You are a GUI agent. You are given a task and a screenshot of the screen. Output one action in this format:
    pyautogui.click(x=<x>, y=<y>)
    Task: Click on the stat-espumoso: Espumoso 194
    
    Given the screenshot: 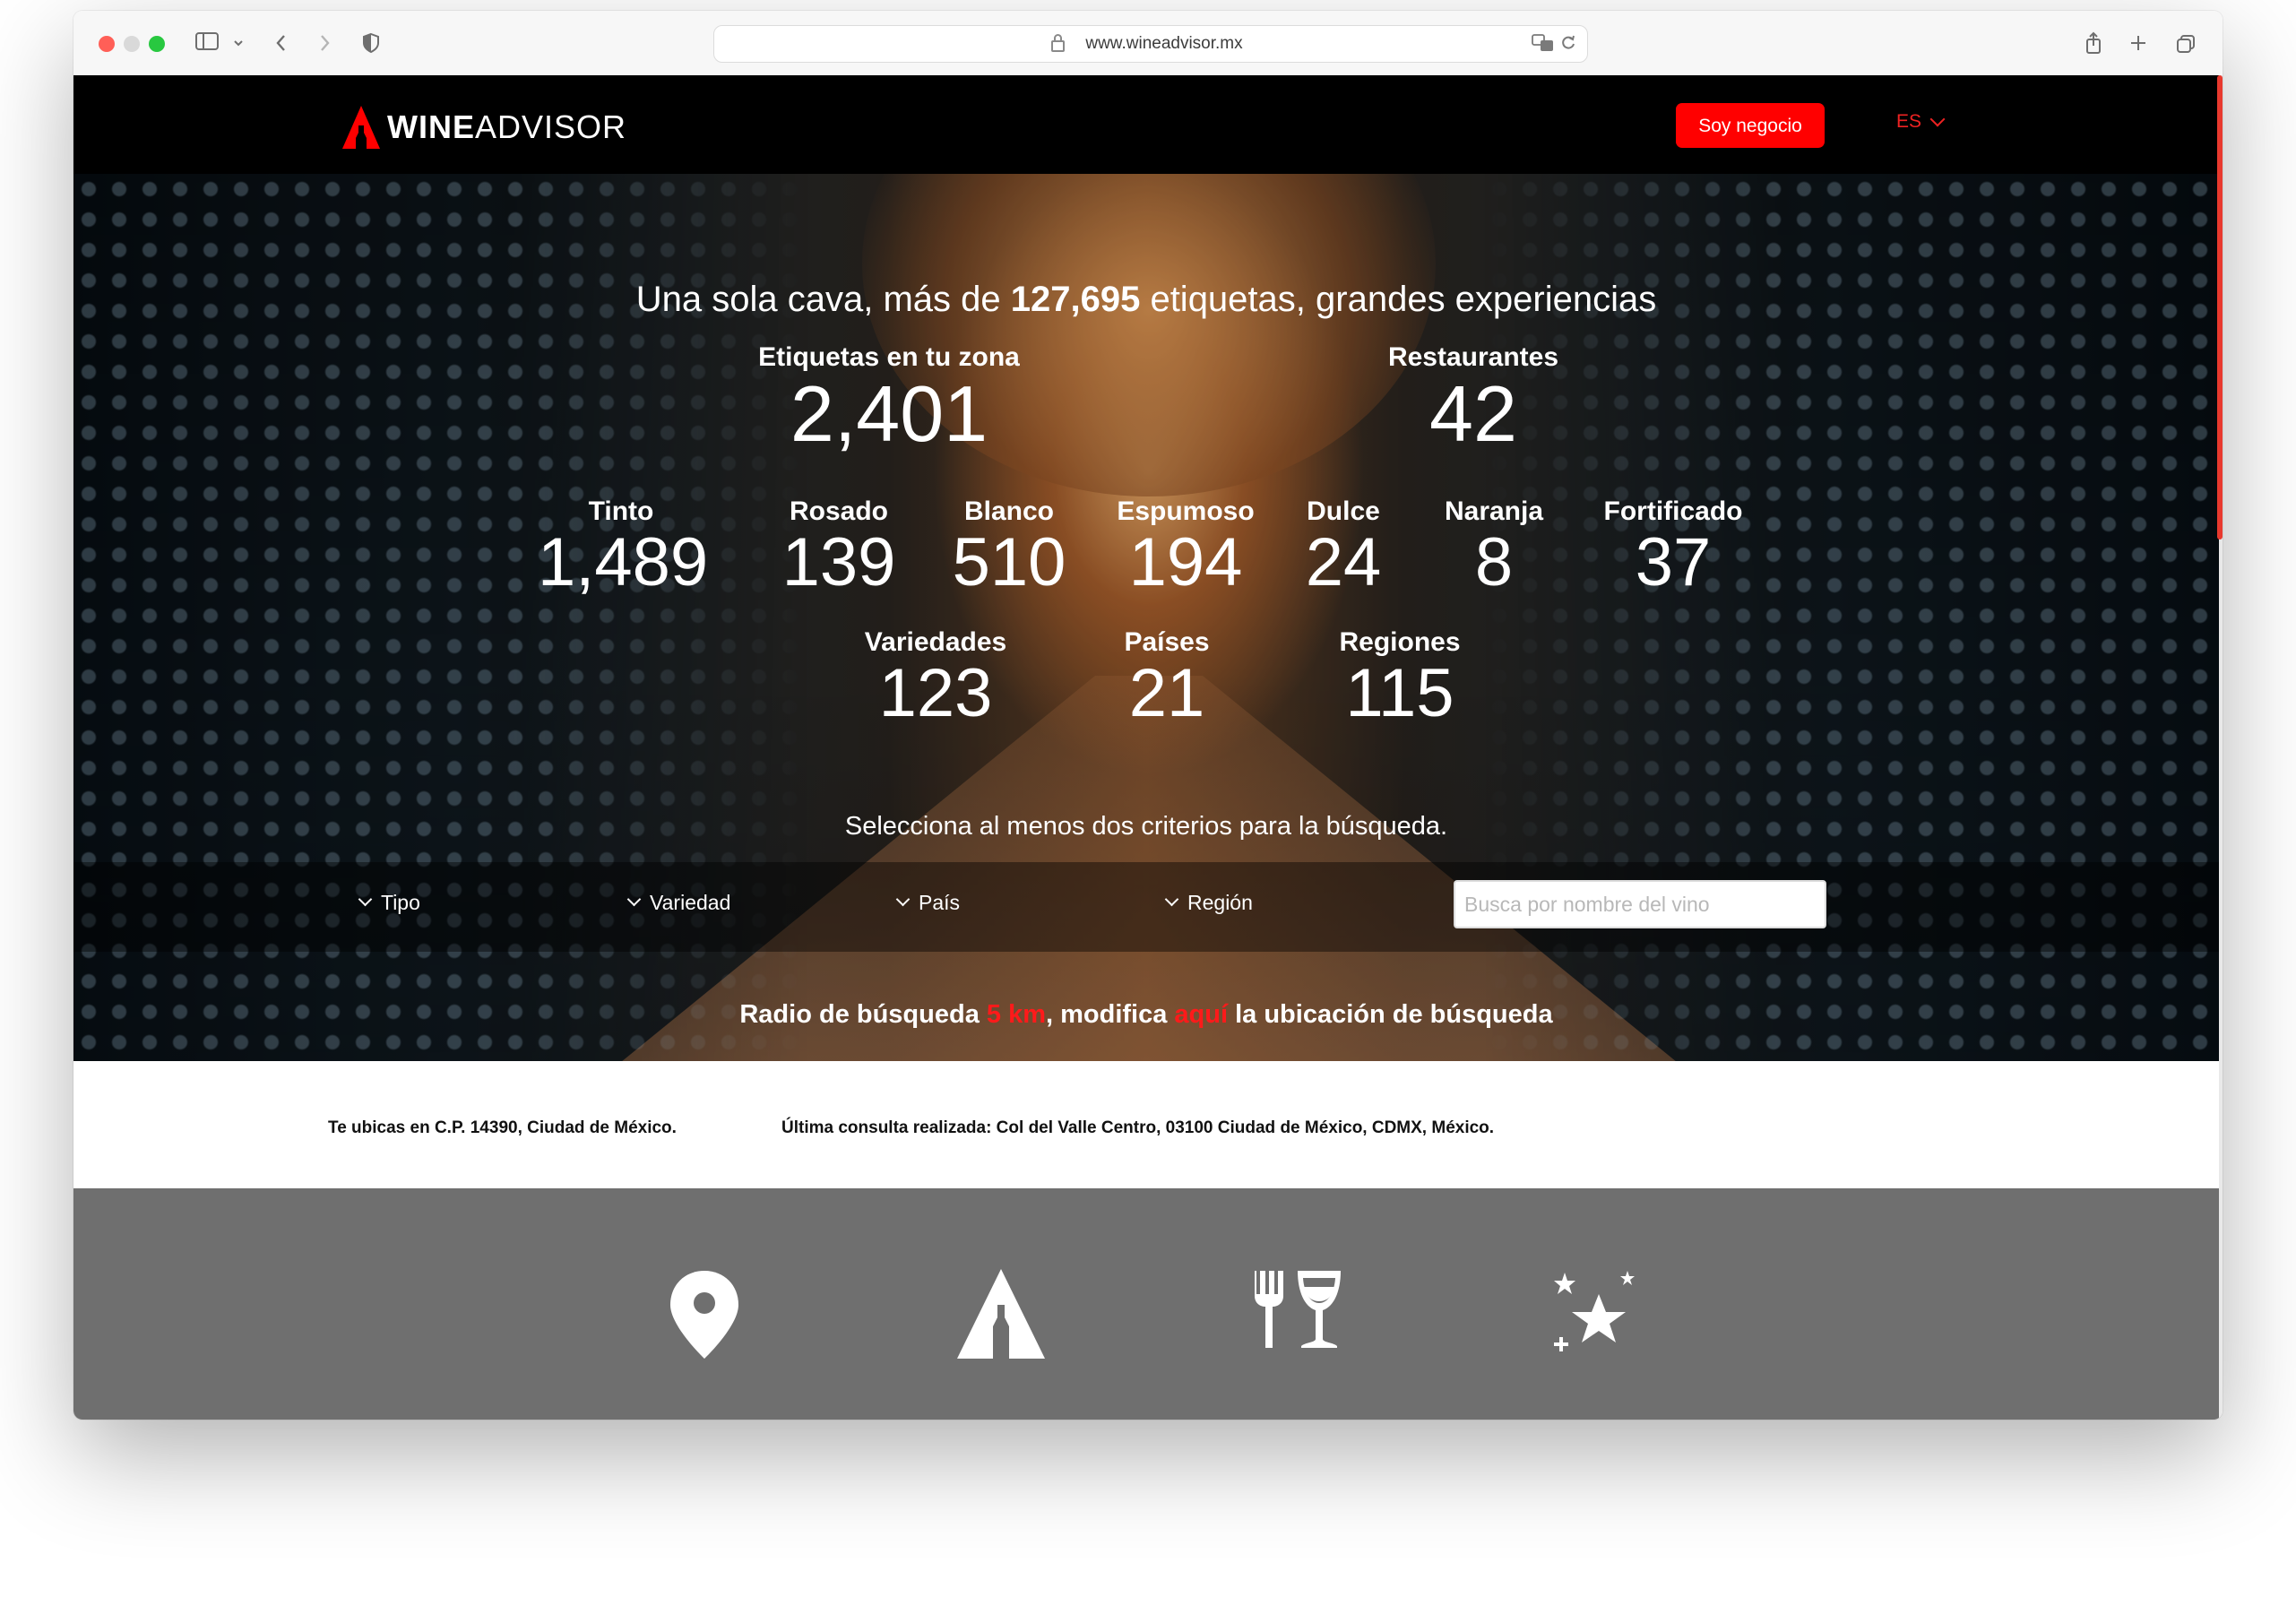 What is the action you would take?
    pyautogui.click(x=1186, y=546)
    